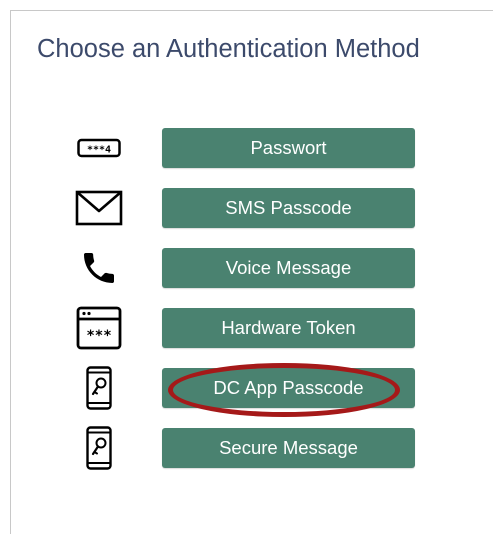 The width and height of the screenshot is (493, 534). I want to click on voice-message-button: Voice Message, so click(288, 268).